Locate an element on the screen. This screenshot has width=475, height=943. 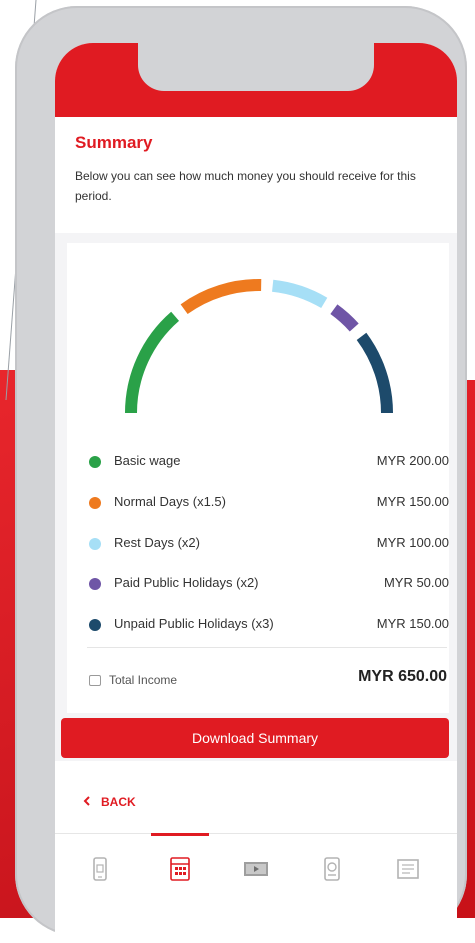
page-title: Summary is located at coordinates (114, 142).